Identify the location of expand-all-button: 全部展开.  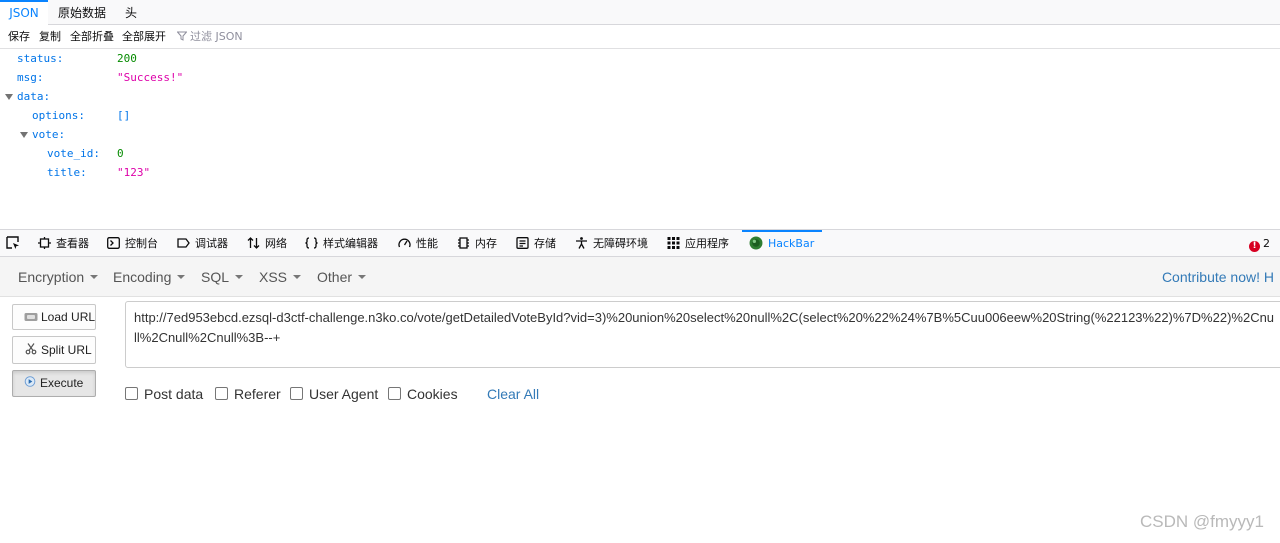
(144, 36).